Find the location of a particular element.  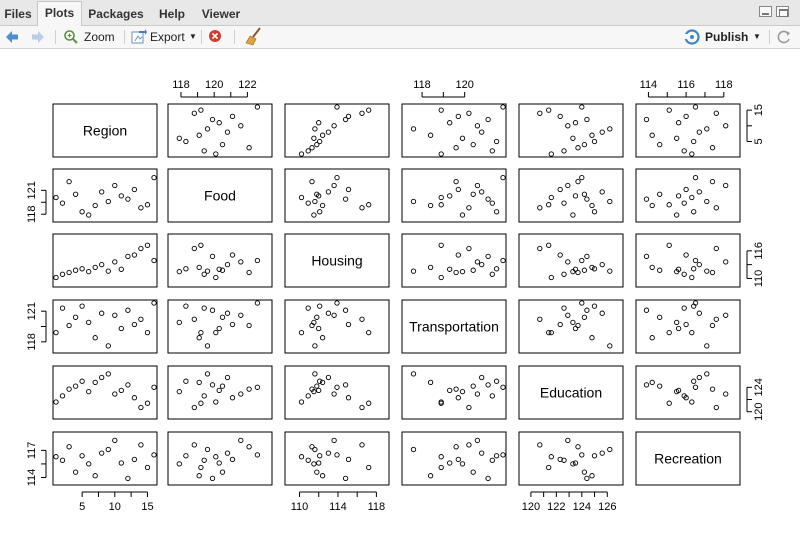

diagonal-variable-label: Transportation is located at coordinates (454, 327).